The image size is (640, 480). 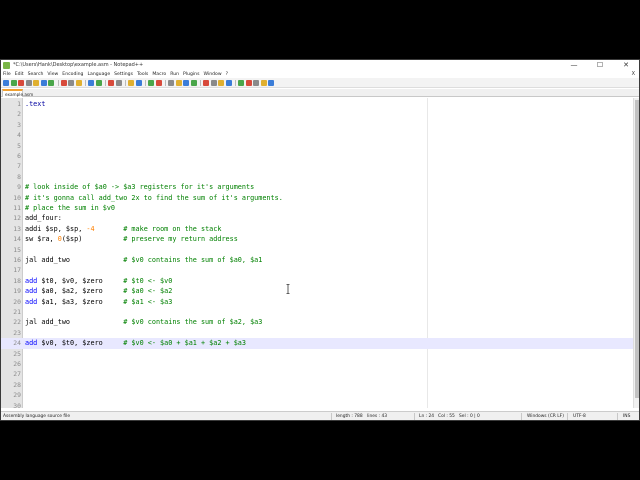 What do you see at coordinates (317, 364) in the screenshot?
I see `code-line: 26` at bounding box center [317, 364].